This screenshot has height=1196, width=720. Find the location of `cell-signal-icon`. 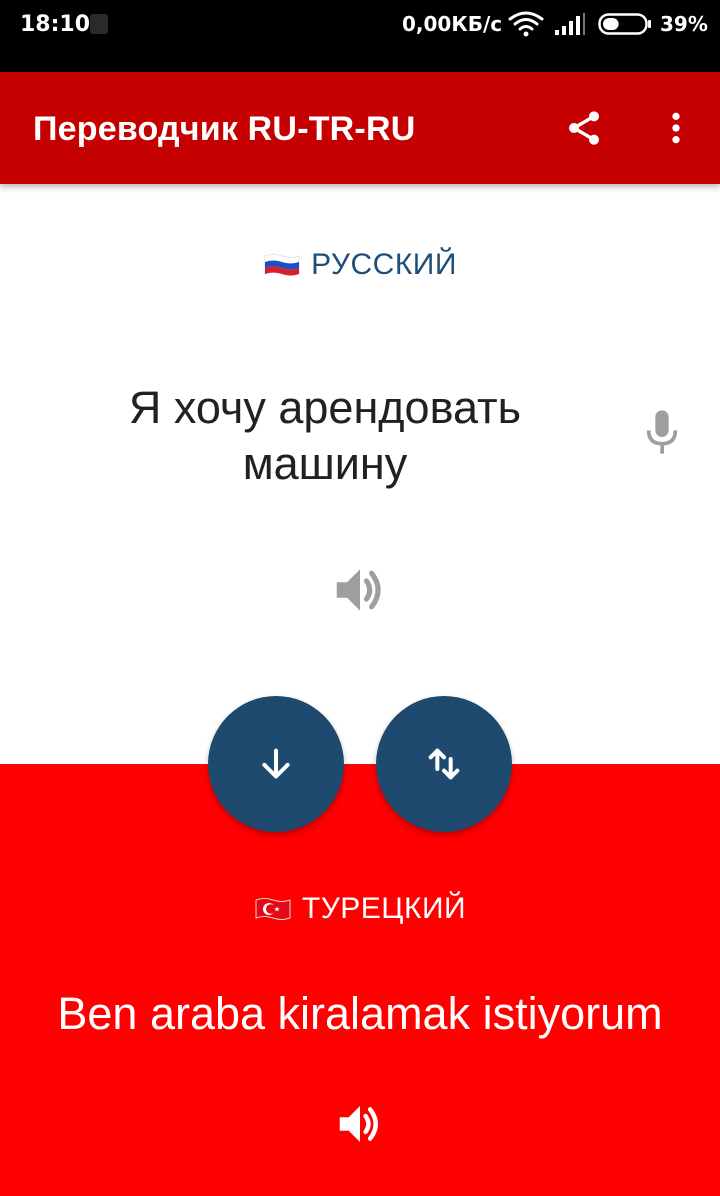

cell-signal-icon is located at coordinates (570, 24).